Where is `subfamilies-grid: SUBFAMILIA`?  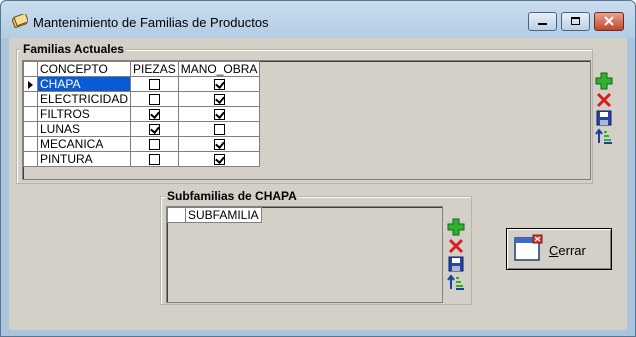 subfamilies-grid: SUBFAMILIA is located at coordinates (304, 254).